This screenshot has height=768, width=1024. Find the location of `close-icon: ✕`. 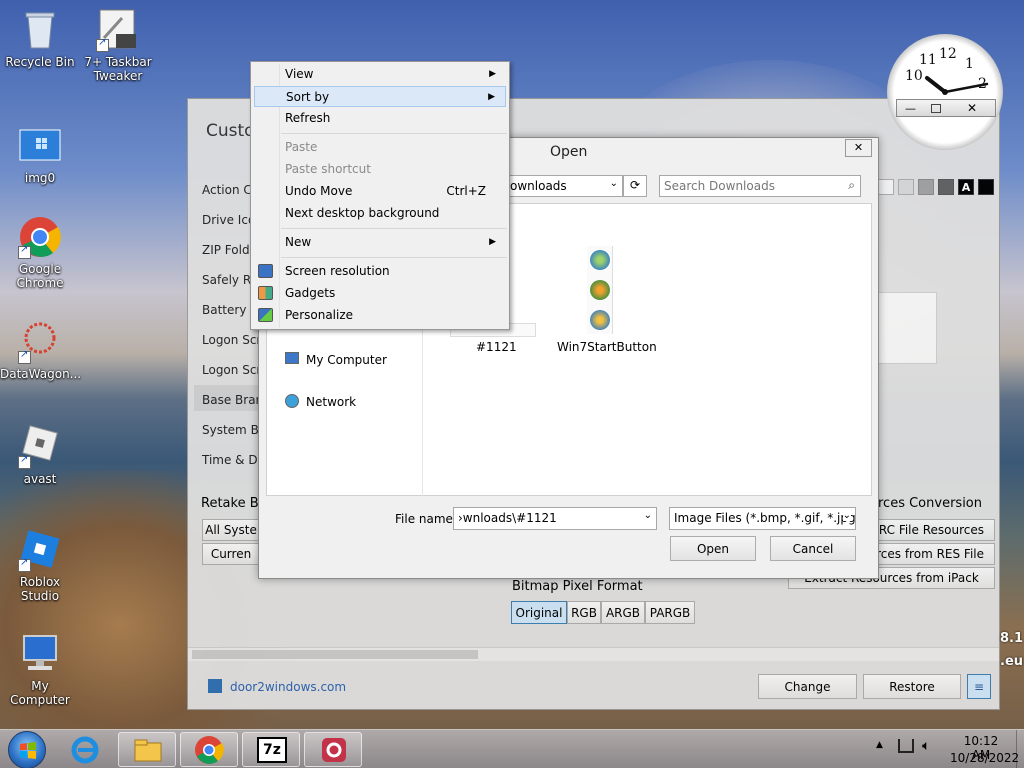

close-icon: ✕ is located at coordinates (972, 108).